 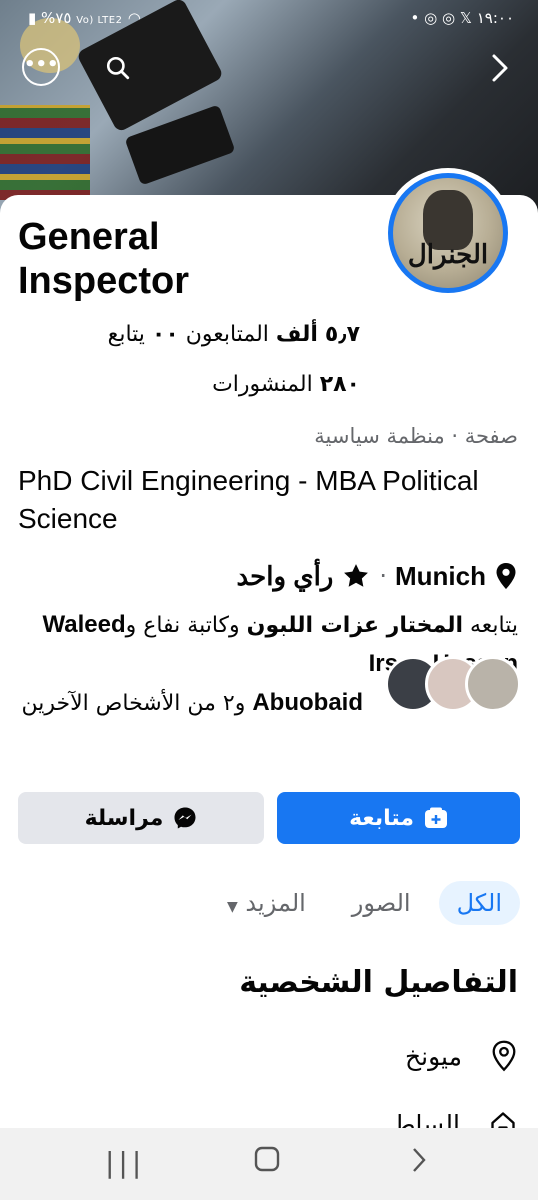 I want to click on tab-photos: الصور, so click(x=381, y=903).